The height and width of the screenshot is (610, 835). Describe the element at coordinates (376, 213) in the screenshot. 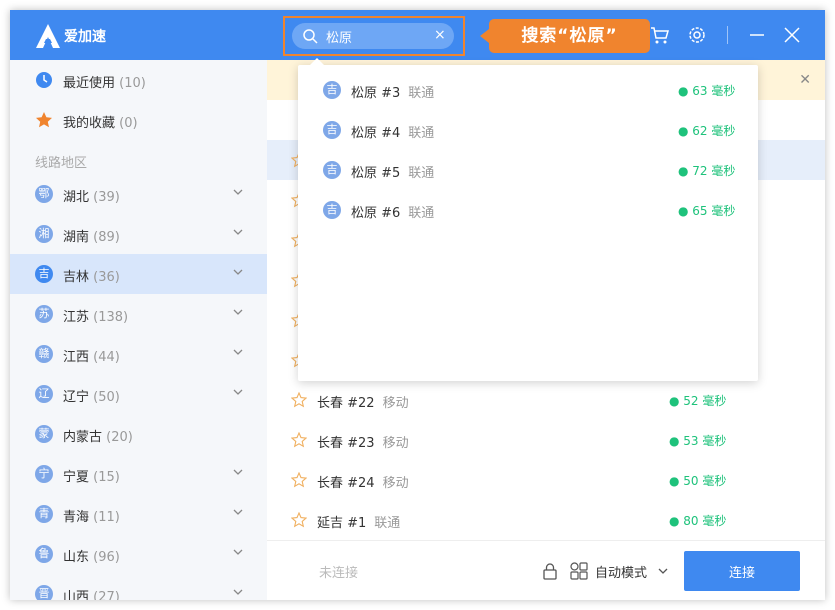

I see `result-name: 松原 #6` at that location.